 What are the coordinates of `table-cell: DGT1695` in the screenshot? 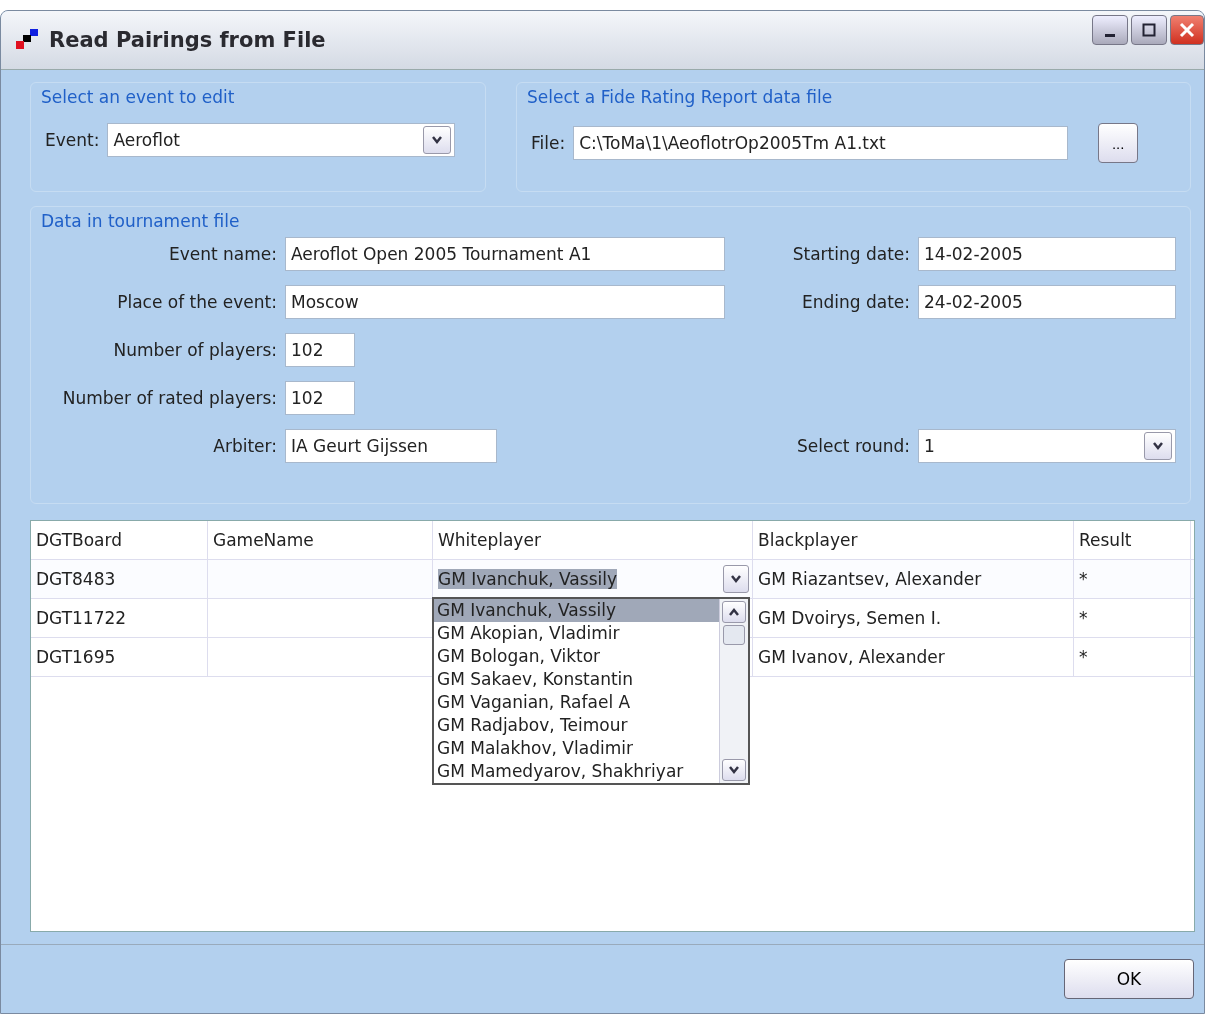 It's located at (119, 657).